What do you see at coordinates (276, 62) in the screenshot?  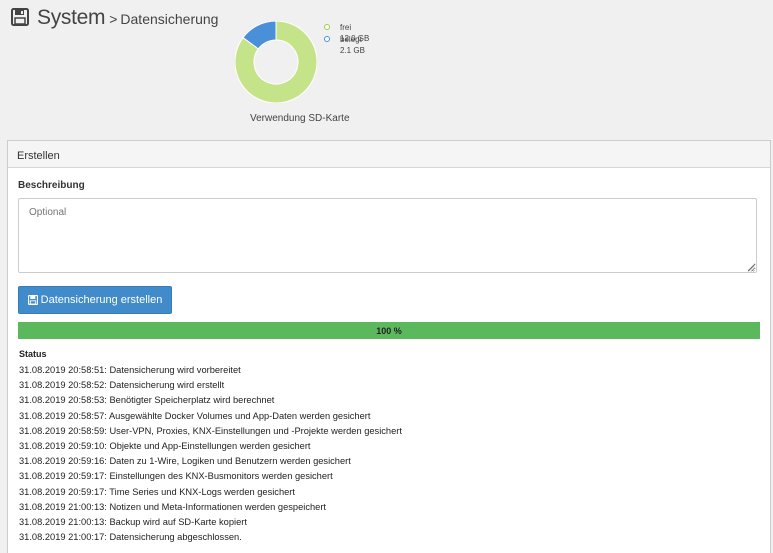 I see `sd-card-usage-donut-chart` at bounding box center [276, 62].